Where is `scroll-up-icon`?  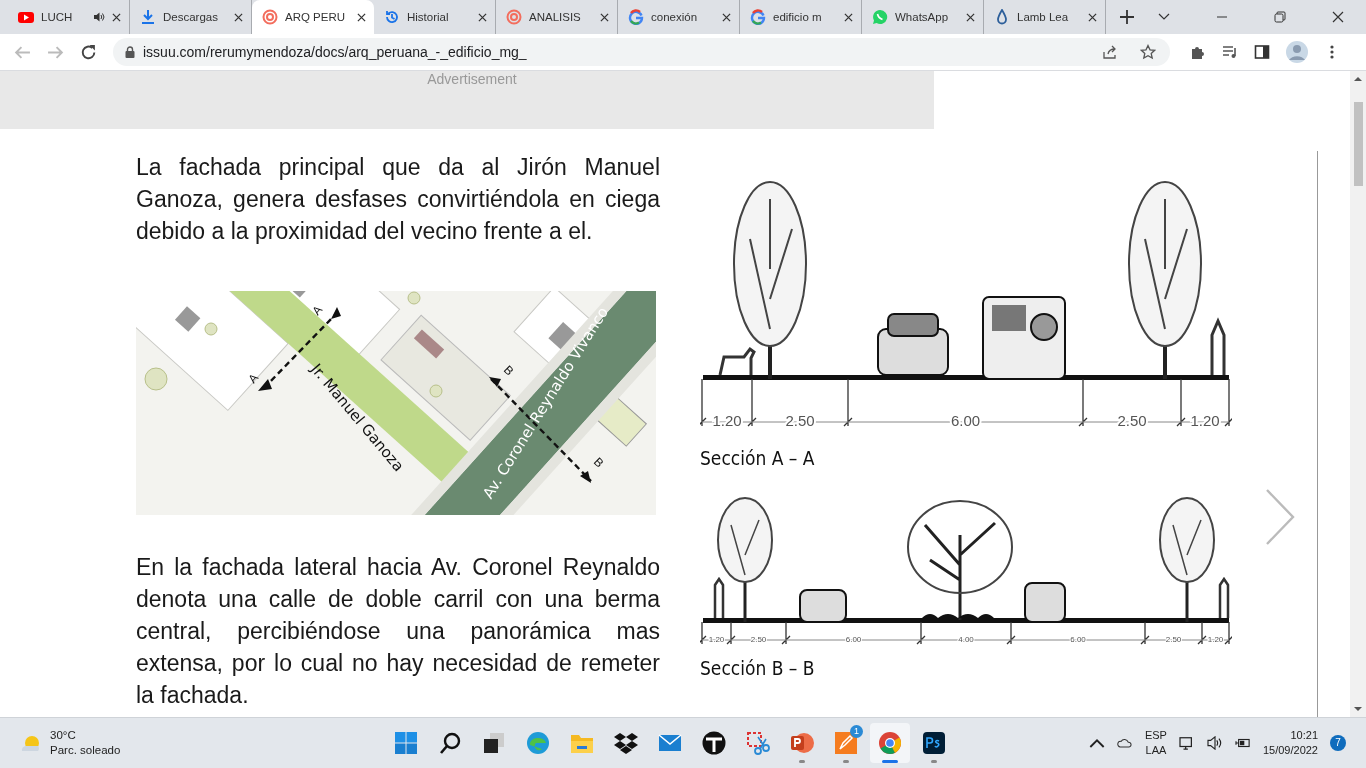
scroll-up-icon is located at coordinates (1358, 79).